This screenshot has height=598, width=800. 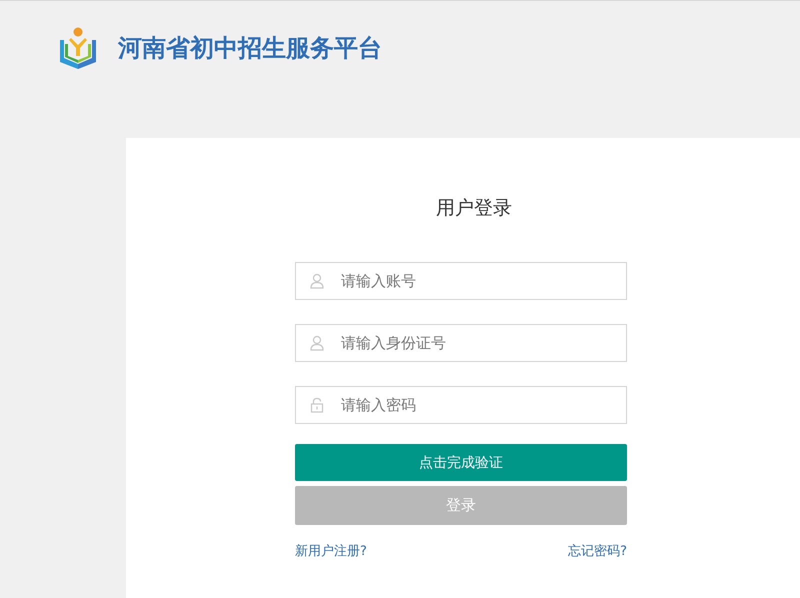 I want to click on input-field: 请输入账号, so click(x=461, y=281).